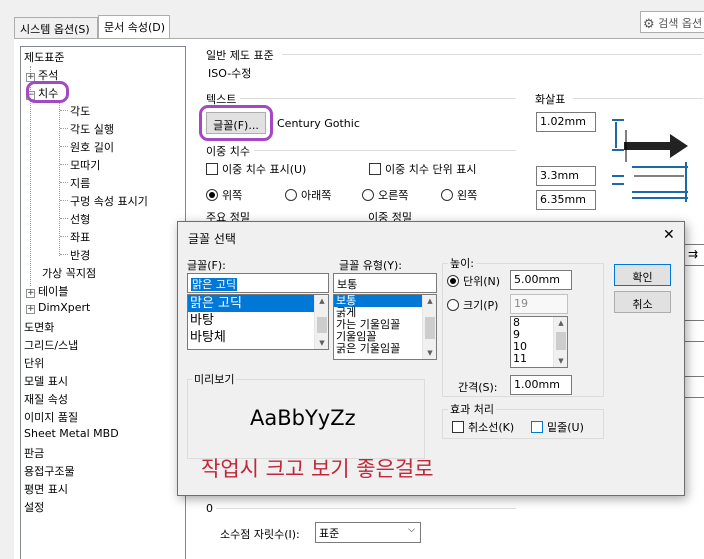 This screenshot has width=704, height=559. I want to click on effects-label: 효과 처리, so click(472, 409).